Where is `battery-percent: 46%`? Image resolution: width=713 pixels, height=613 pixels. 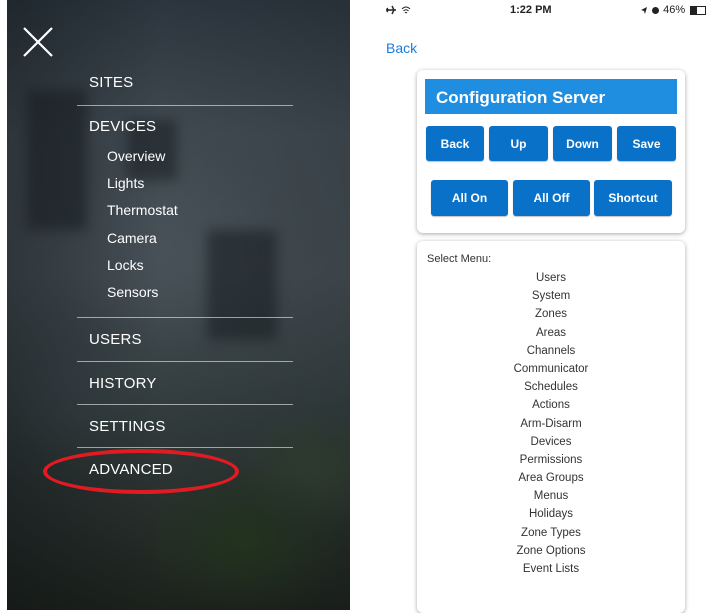
battery-percent: 46% is located at coordinates (674, 10).